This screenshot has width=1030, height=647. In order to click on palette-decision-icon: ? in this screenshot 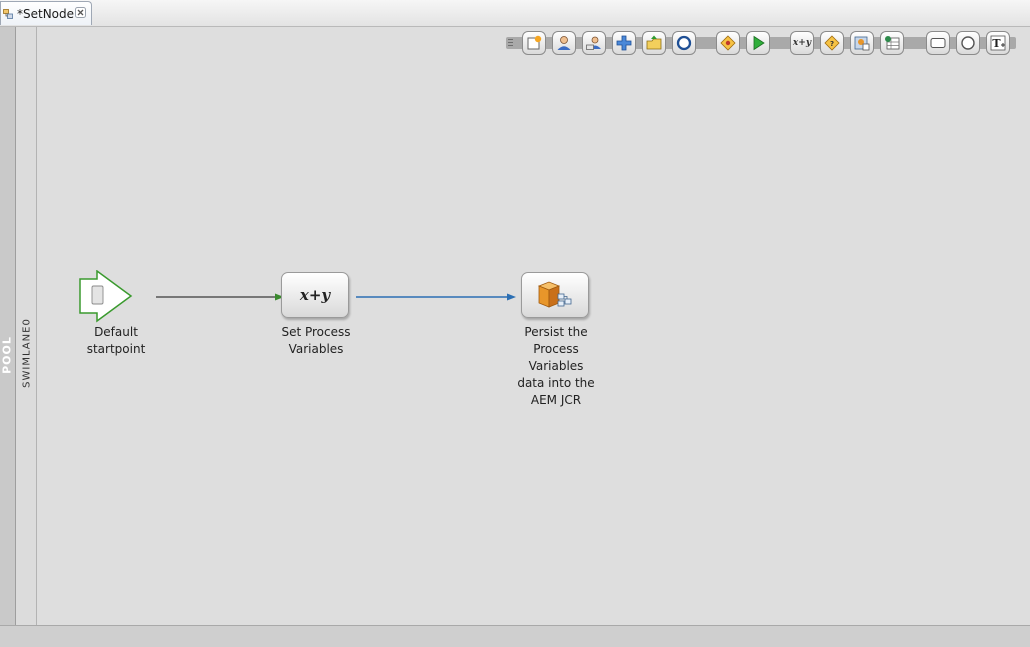, I will do `click(832, 43)`.